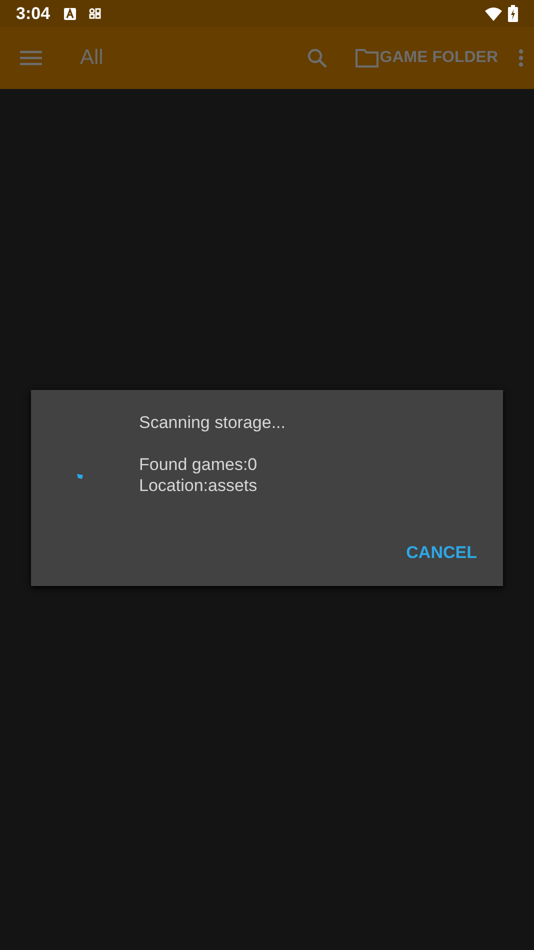  I want to click on loading-spinner-icon, so click(80, 476).